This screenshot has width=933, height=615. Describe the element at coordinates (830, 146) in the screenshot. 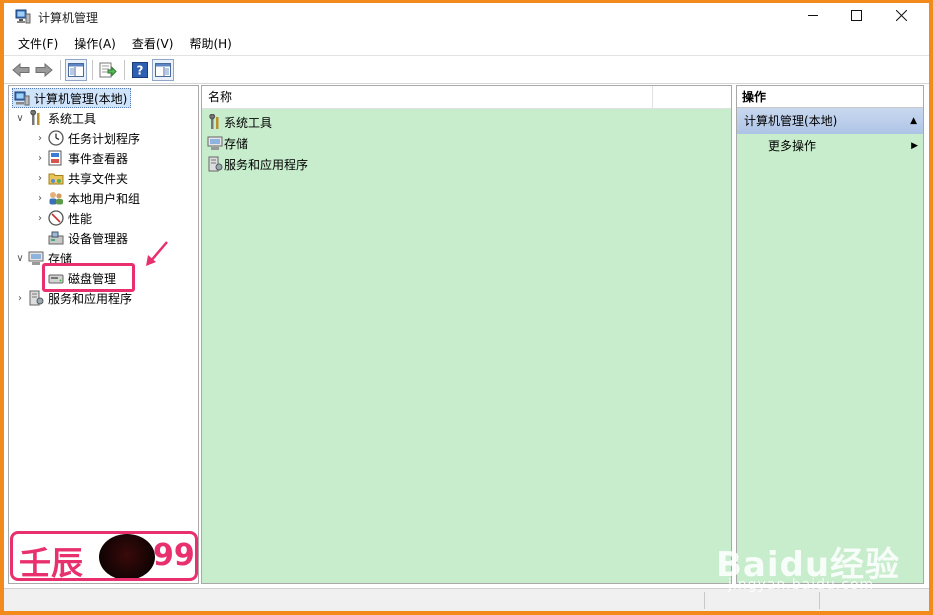

I see `action-more-actions: 更多操作 ▶` at that location.